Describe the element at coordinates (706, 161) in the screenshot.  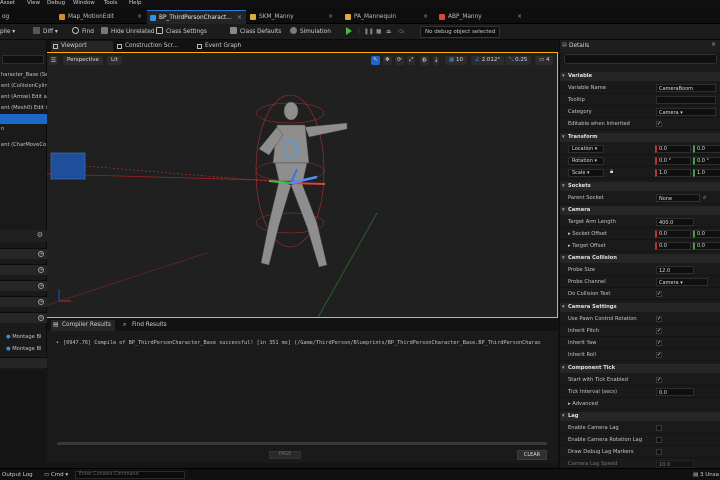
I see `rotation-y-input: 0.0 °` at that location.